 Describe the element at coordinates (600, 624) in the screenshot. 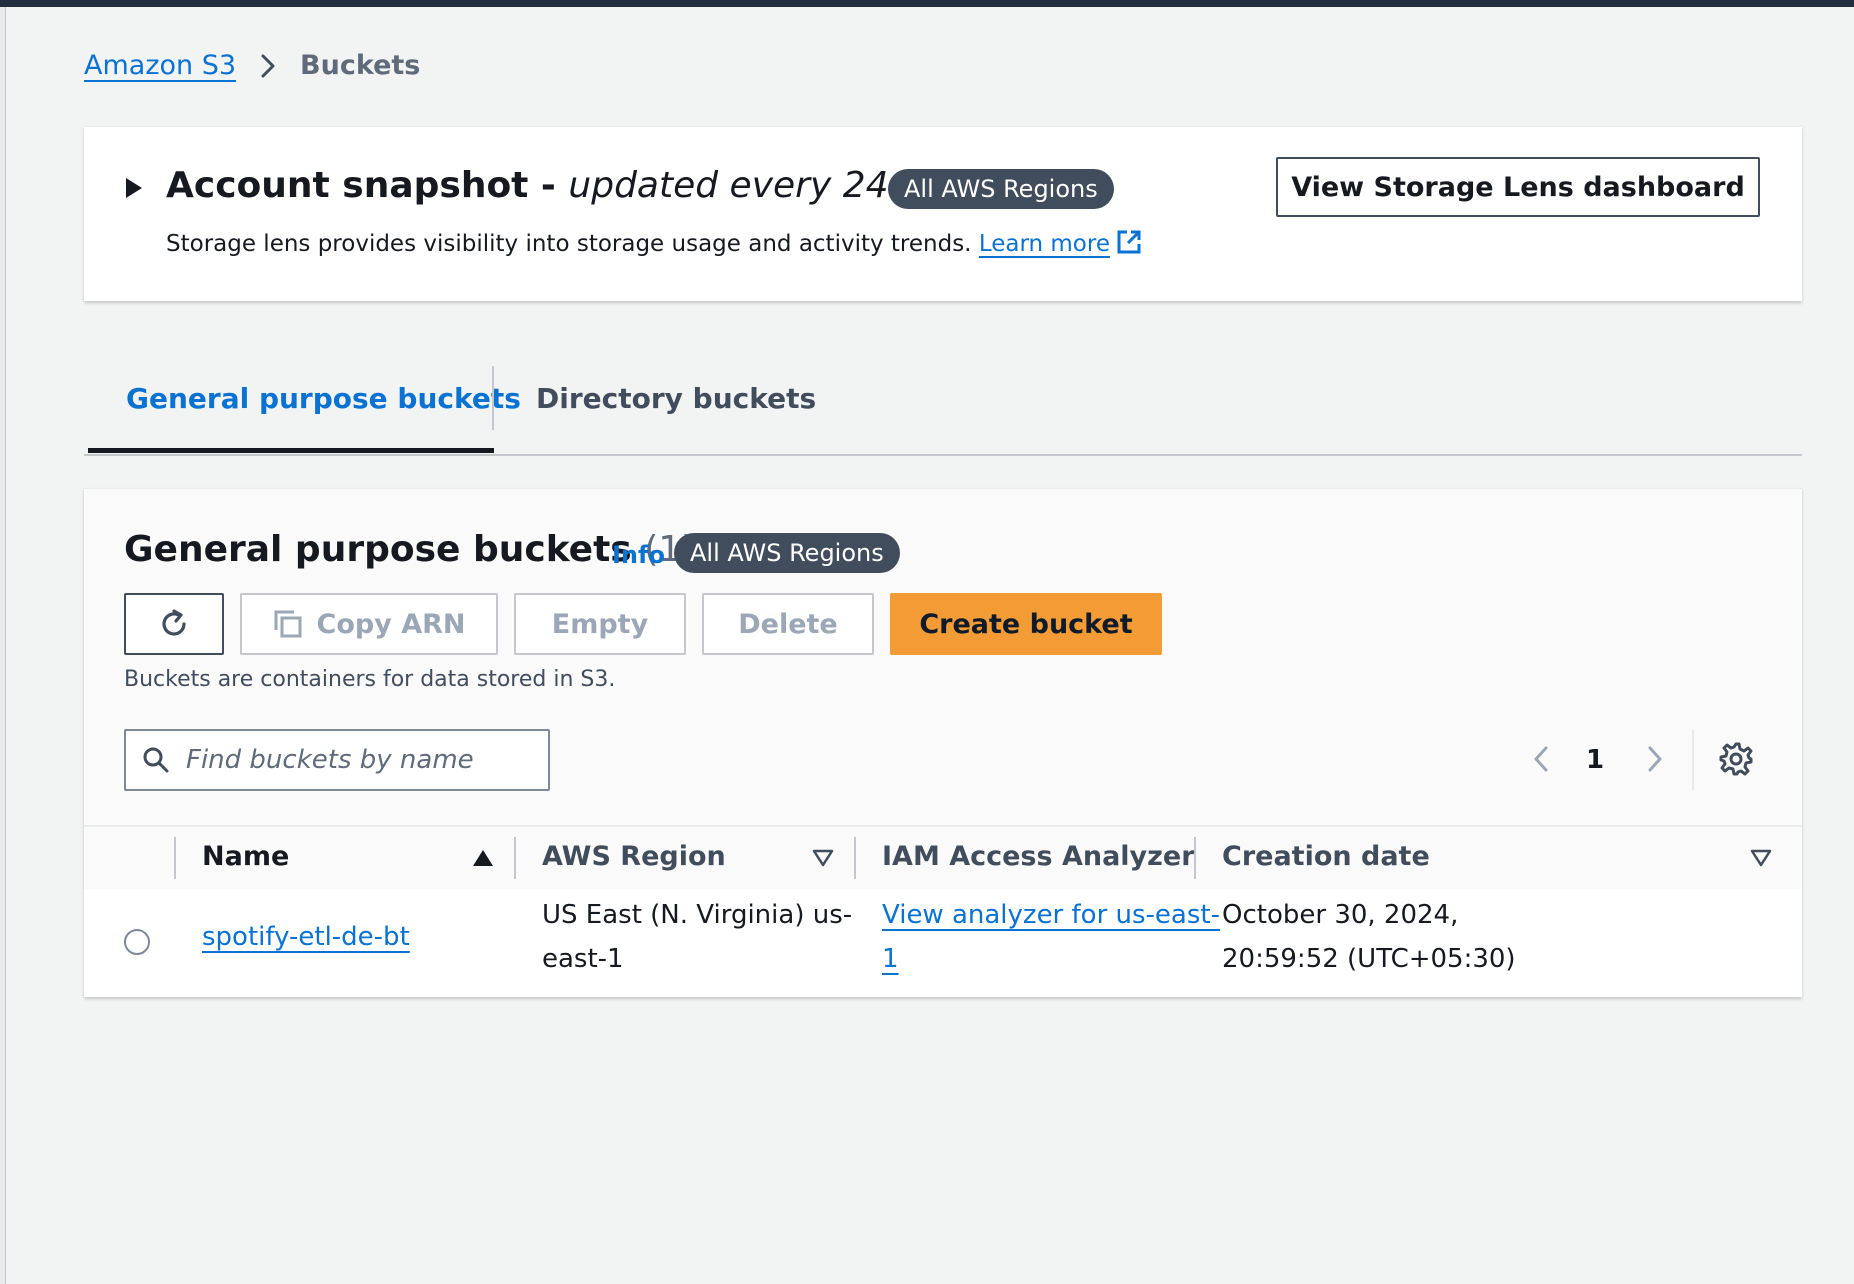

I see `empty-button: Empty` at that location.